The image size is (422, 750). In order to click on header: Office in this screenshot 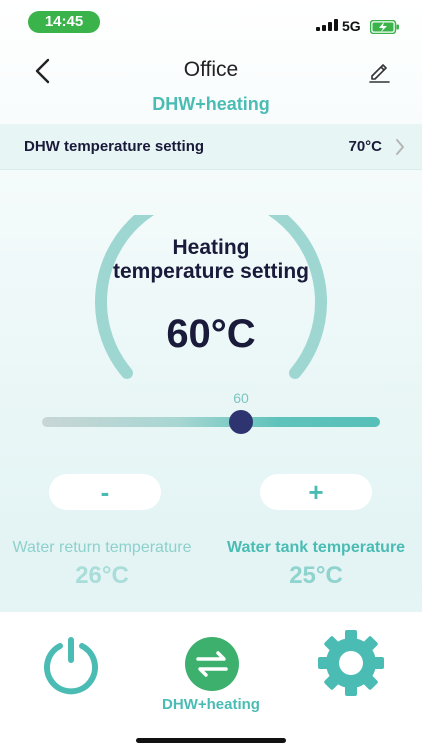, I will do `click(211, 70)`.